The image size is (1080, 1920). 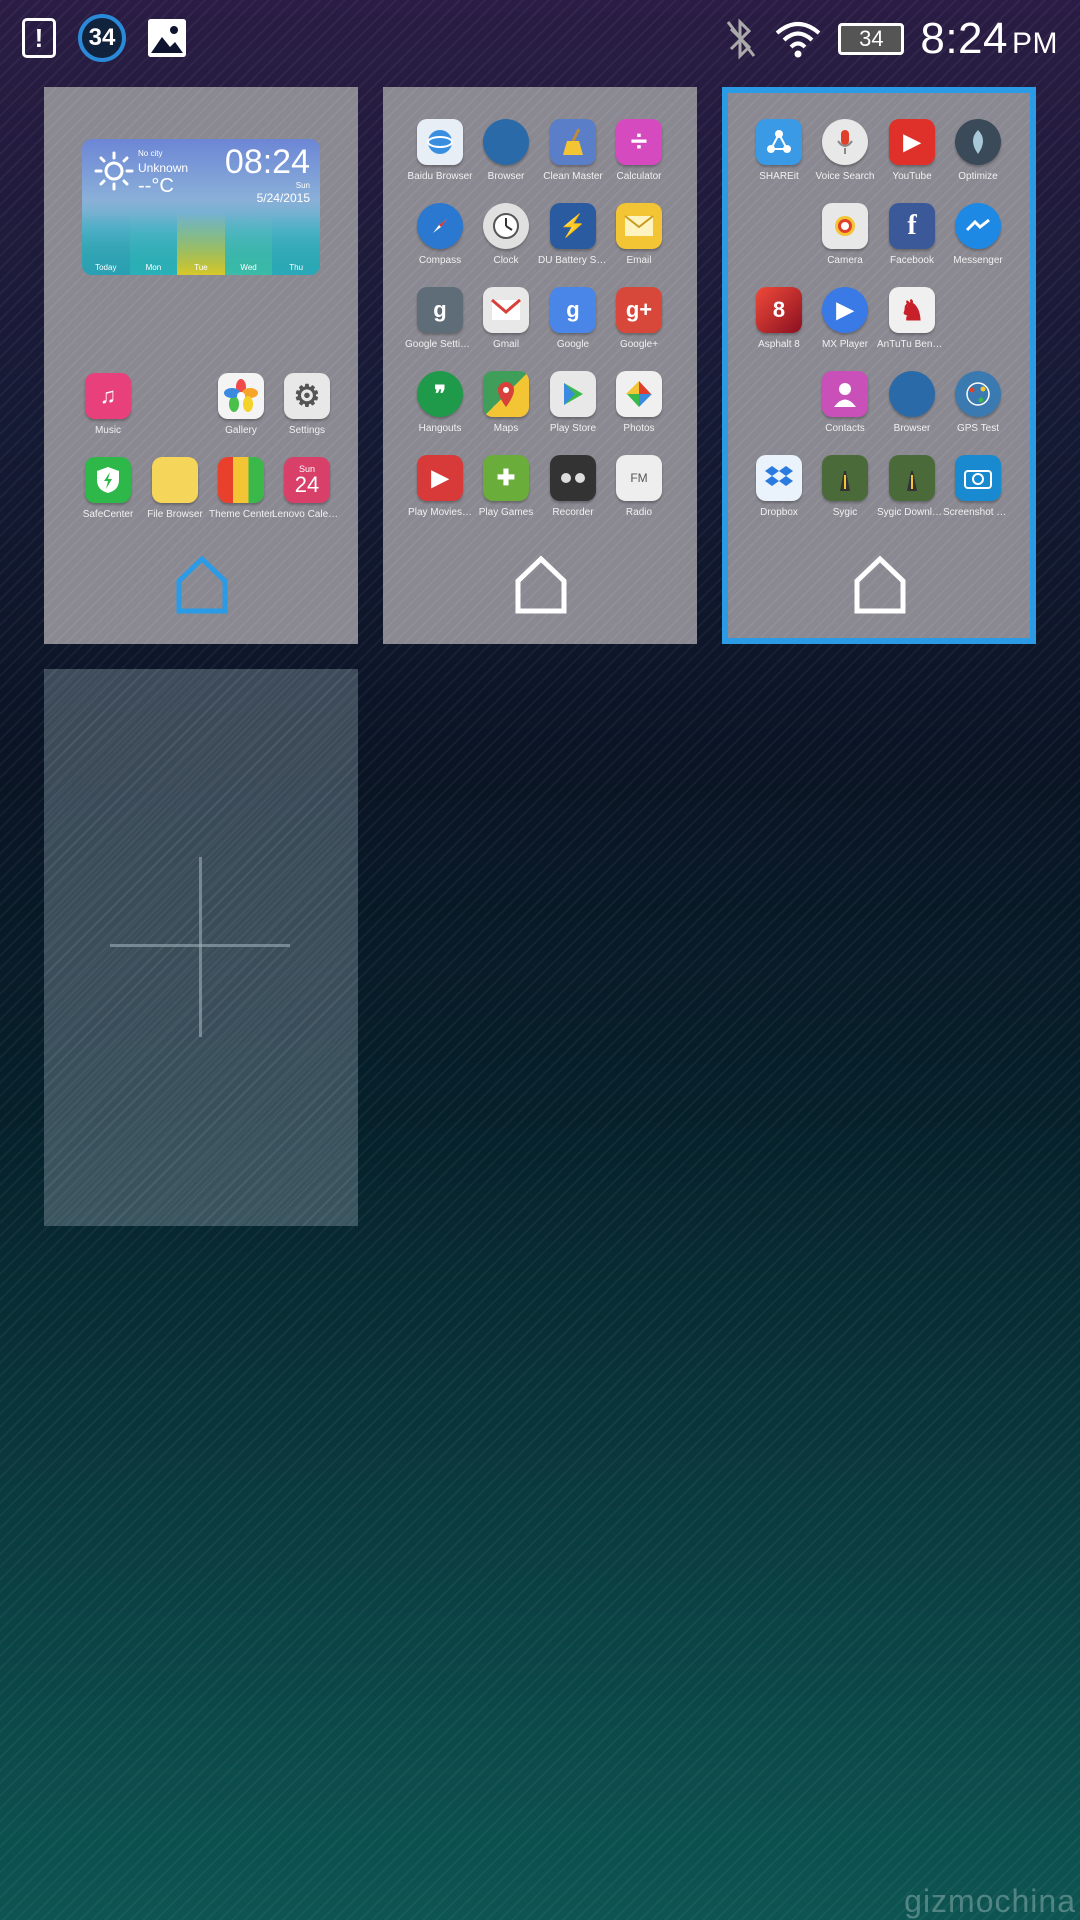 What do you see at coordinates (845, 402) in the screenshot?
I see `app-contacts: Contacts` at bounding box center [845, 402].